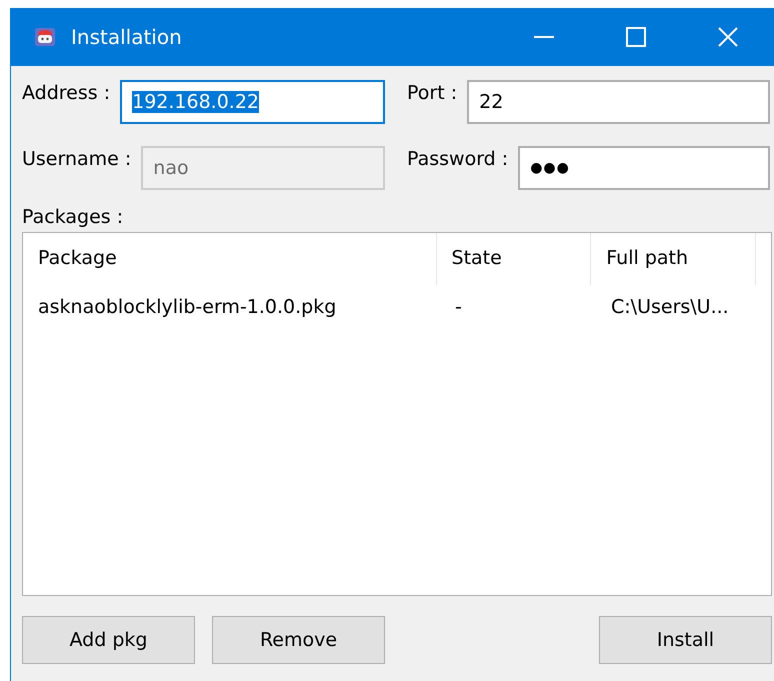 The width and height of the screenshot is (774, 681). Describe the element at coordinates (298, 640) in the screenshot. I see `push-button: Remove` at that location.